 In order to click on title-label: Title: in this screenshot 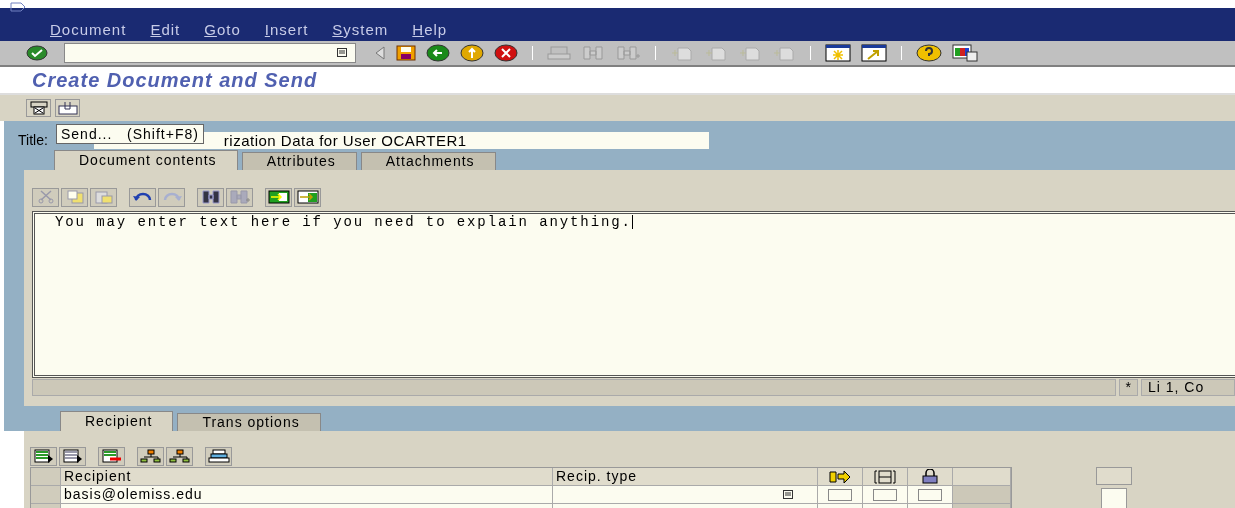, I will do `click(33, 140)`.